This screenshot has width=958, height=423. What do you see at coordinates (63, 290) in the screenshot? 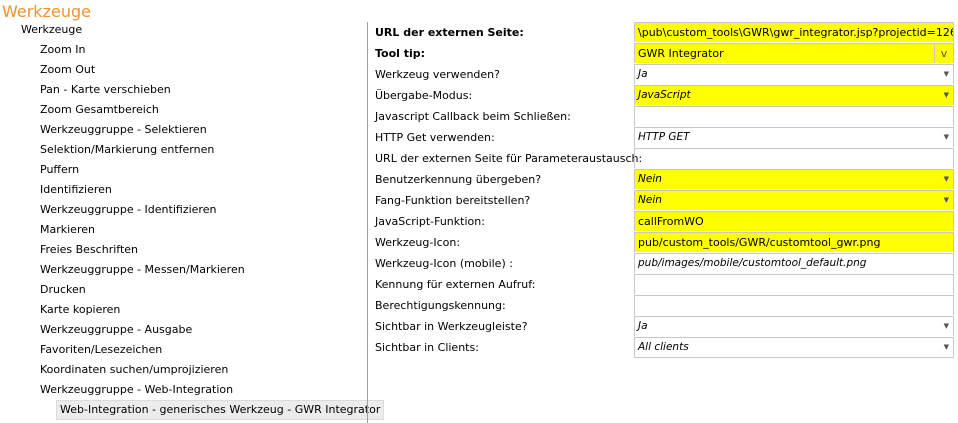
I see `tree-item: Drucken` at bounding box center [63, 290].